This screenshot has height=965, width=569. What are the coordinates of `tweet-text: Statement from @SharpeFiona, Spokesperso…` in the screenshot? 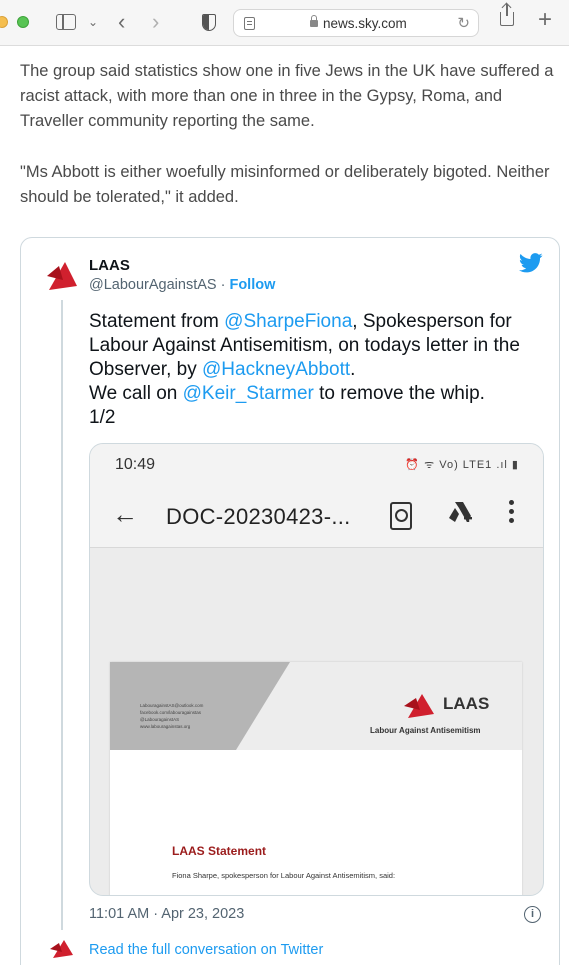 It's located at (319, 370).